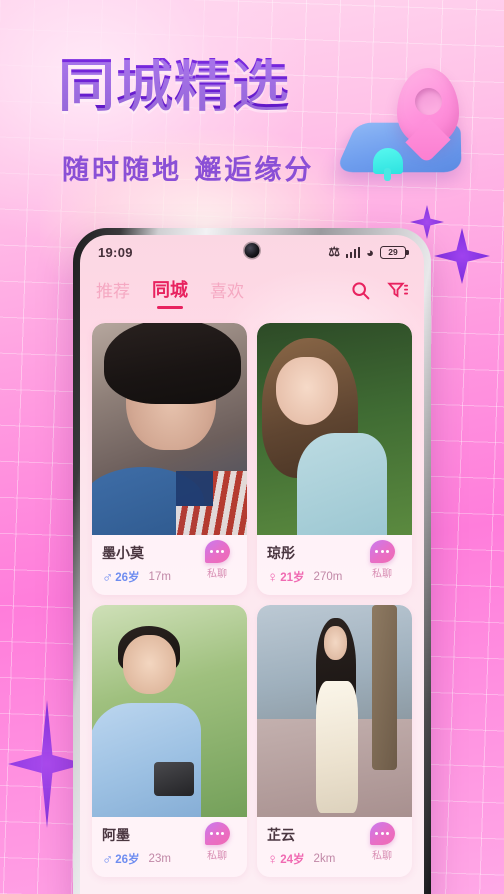 The height and width of the screenshot is (894, 504). What do you see at coordinates (115, 252) in the screenshot?
I see `status-time: 19:09` at bounding box center [115, 252].